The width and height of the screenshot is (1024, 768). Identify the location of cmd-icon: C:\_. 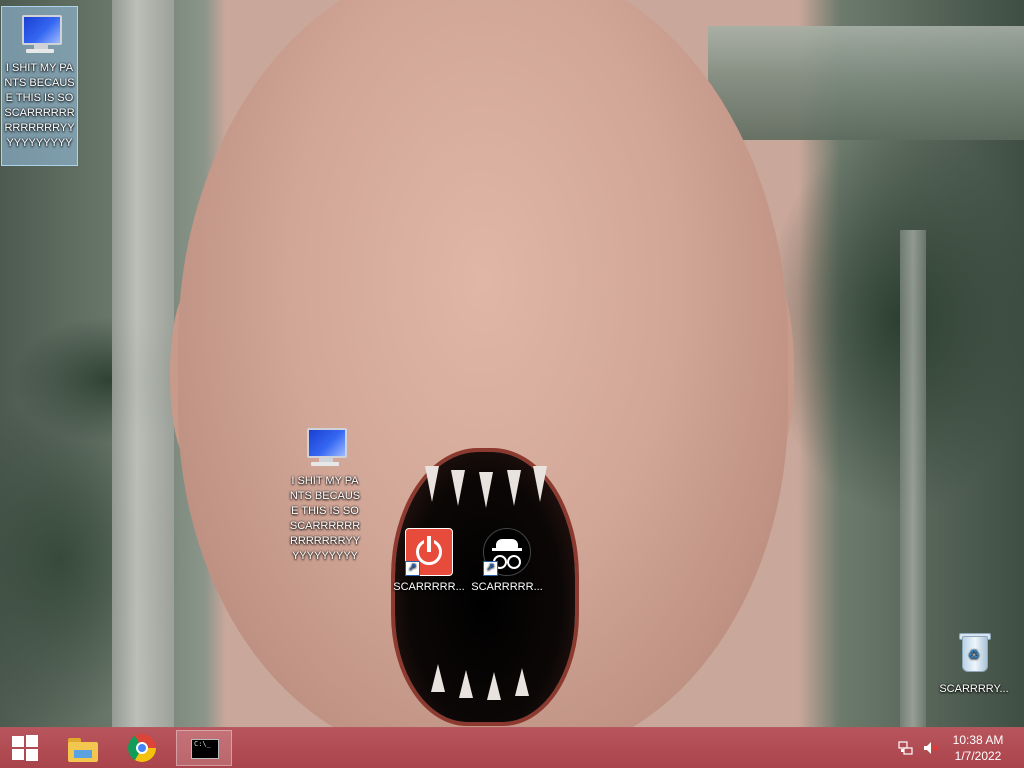
(205, 749).